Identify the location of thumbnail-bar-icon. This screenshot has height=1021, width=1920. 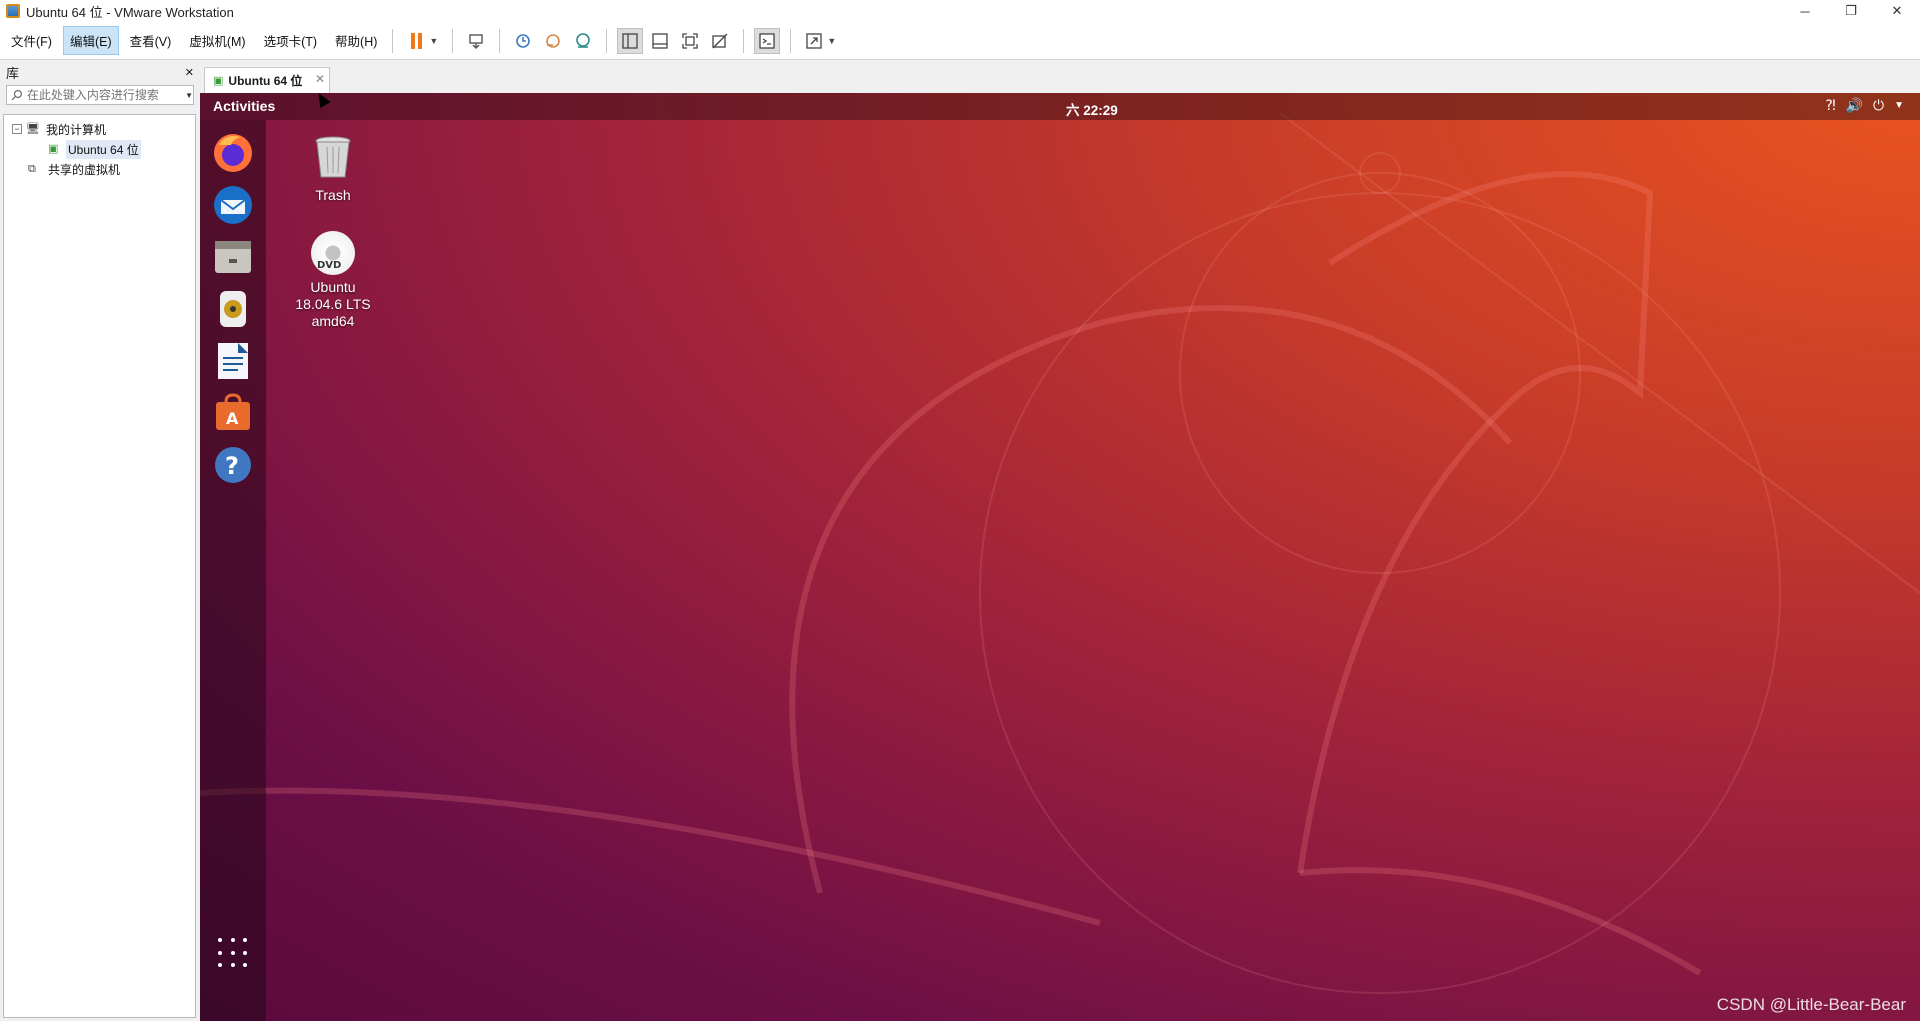
(660, 40).